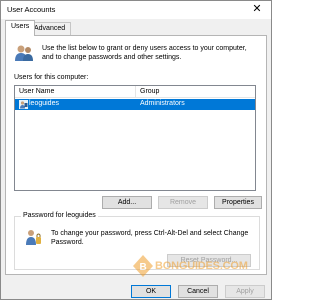 This screenshot has width=320, height=300. I want to click on ok-button: OK, so click(151, 291).